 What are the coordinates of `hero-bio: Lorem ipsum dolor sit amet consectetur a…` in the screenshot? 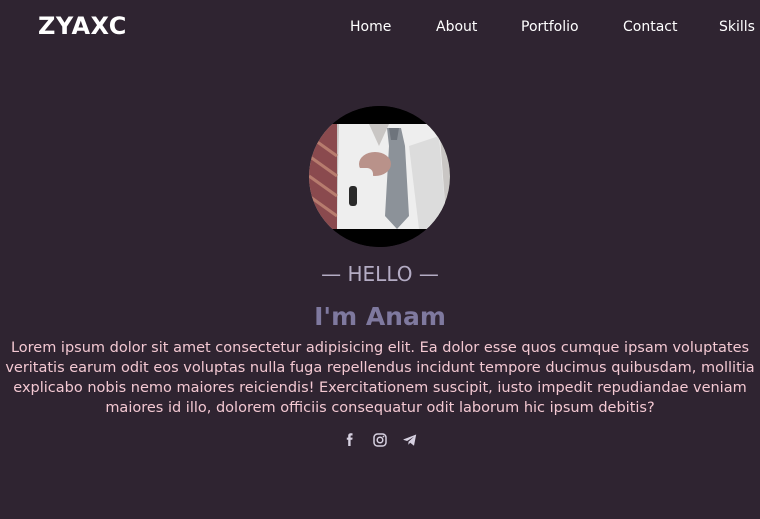 It's located at (380, 378).